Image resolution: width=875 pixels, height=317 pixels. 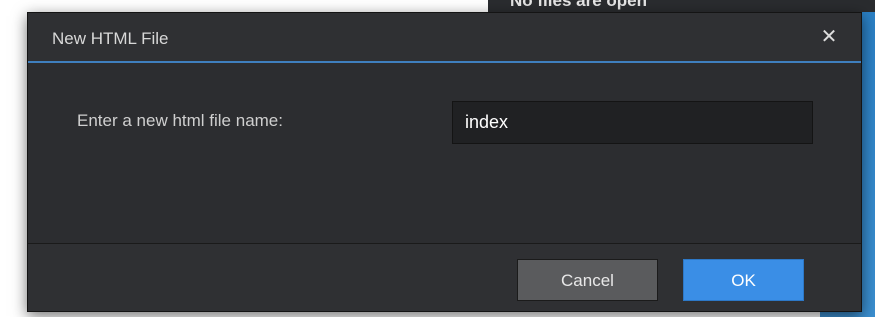 What do you see at coordinates (110, 38) in the screenshot?
I see `dialog-title: New HTML File` at bounding box center [110, 38].